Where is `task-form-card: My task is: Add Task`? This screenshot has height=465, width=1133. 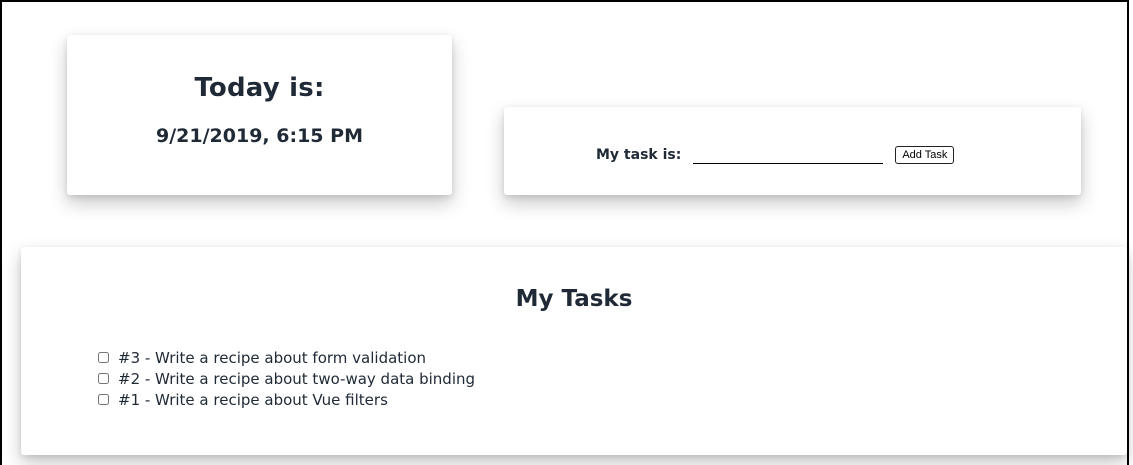 task-form-card: My task is: Add Task is located at coordinates (792, 151).